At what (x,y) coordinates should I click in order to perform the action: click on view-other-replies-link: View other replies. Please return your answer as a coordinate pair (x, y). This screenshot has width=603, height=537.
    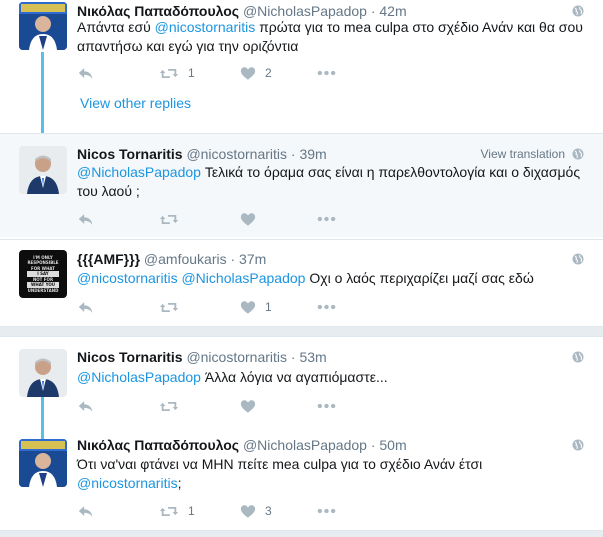
    Looking at the image, I should click on (135, 103).